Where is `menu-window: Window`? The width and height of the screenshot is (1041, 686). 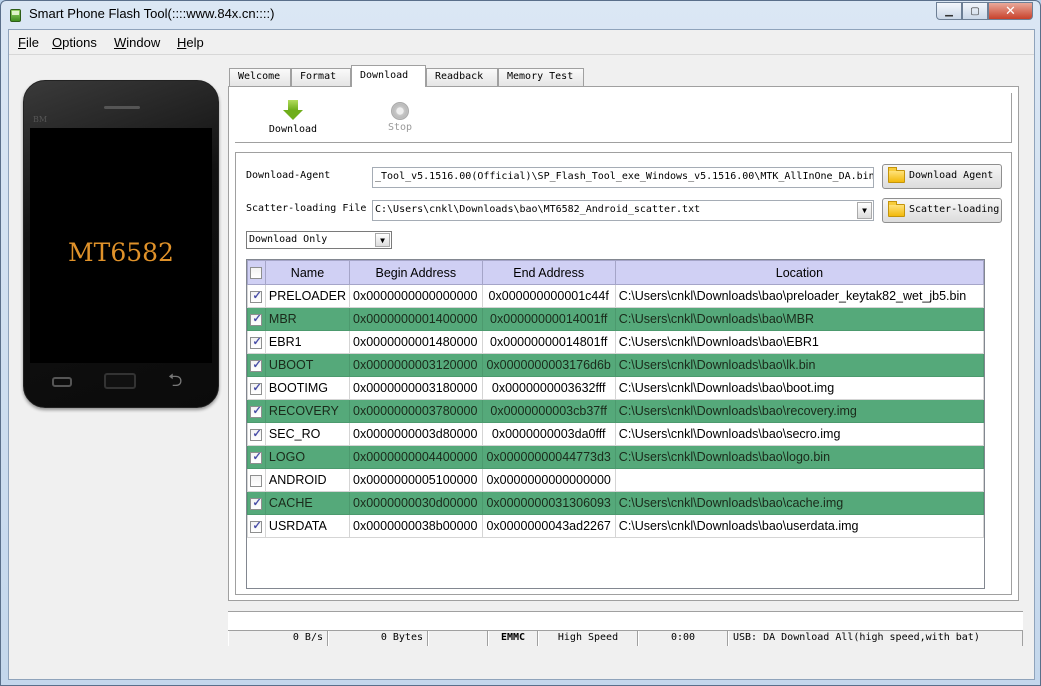
menu-window: Window is located at coordinates (137, 42).